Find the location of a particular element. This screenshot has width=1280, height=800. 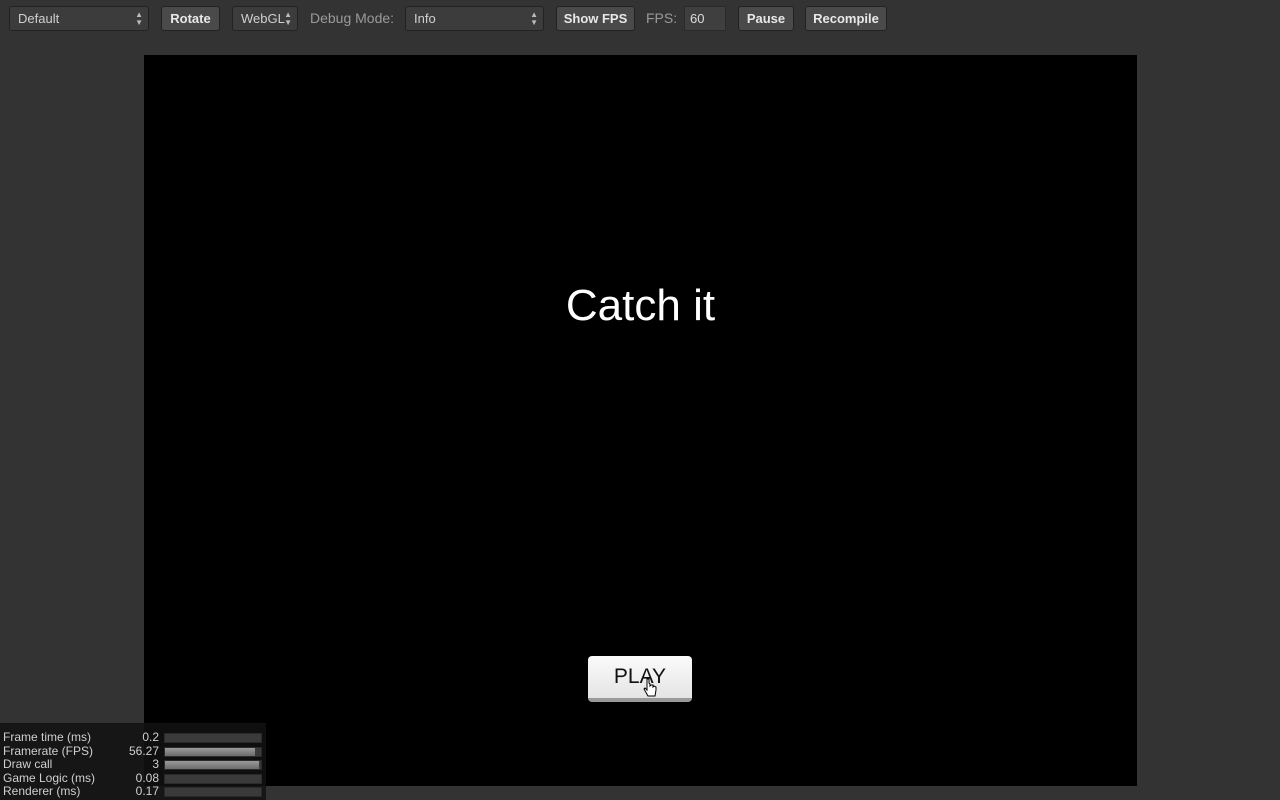

stat-row: Draw call 3 is located at coordinates (133, 764).